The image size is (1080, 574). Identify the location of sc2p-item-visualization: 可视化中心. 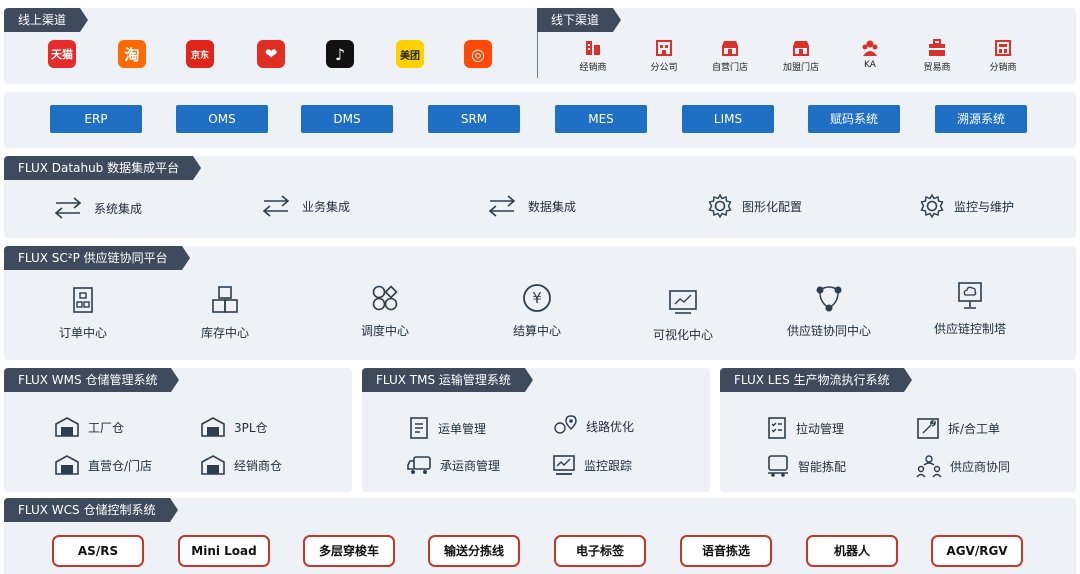
(683, 314).